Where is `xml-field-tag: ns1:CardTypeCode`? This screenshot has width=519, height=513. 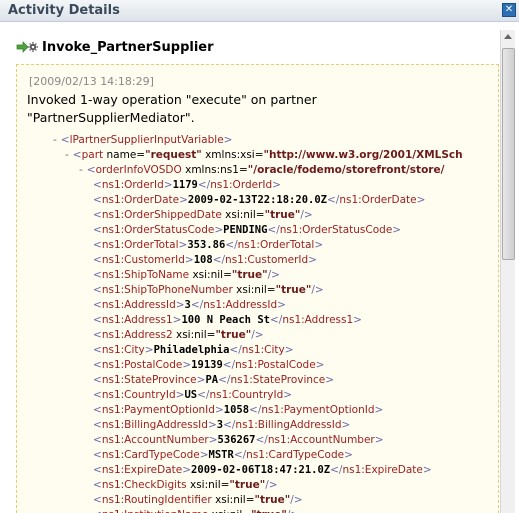
xml-field-tag: ns1:CardTypeCode is located at coordinates (150, 455).